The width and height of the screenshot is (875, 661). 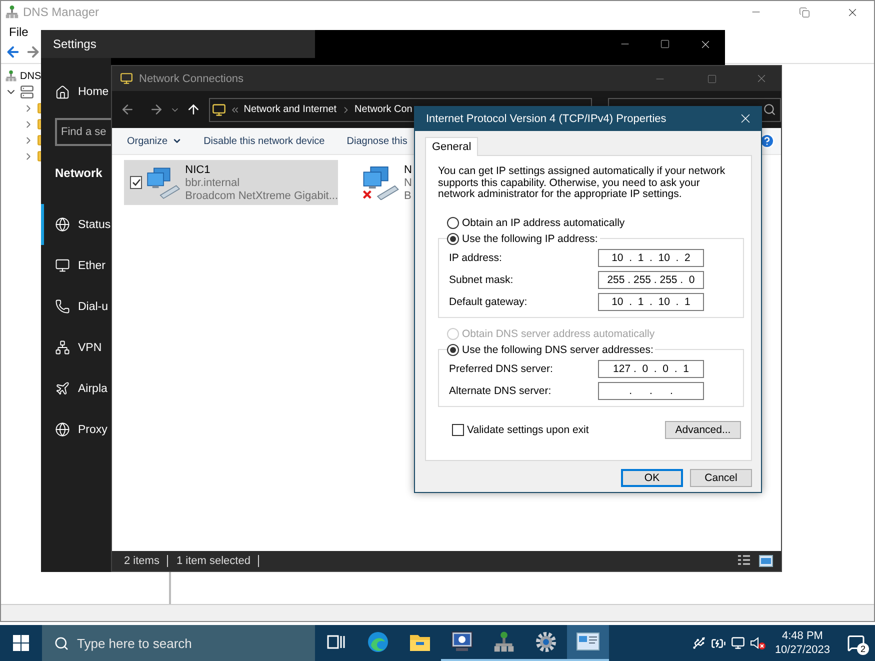 I want to click on connection-name: N, so click(x=408, y=170).